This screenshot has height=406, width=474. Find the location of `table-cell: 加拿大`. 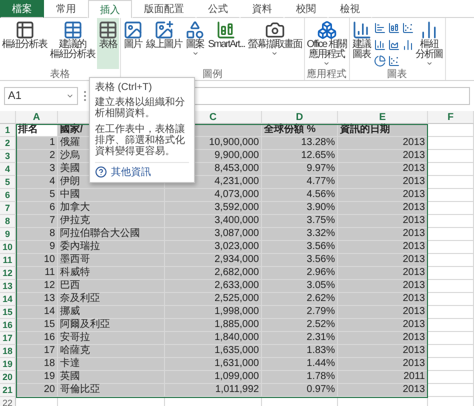

table-cell: 加拿大 is located at coordinates (111, 208).